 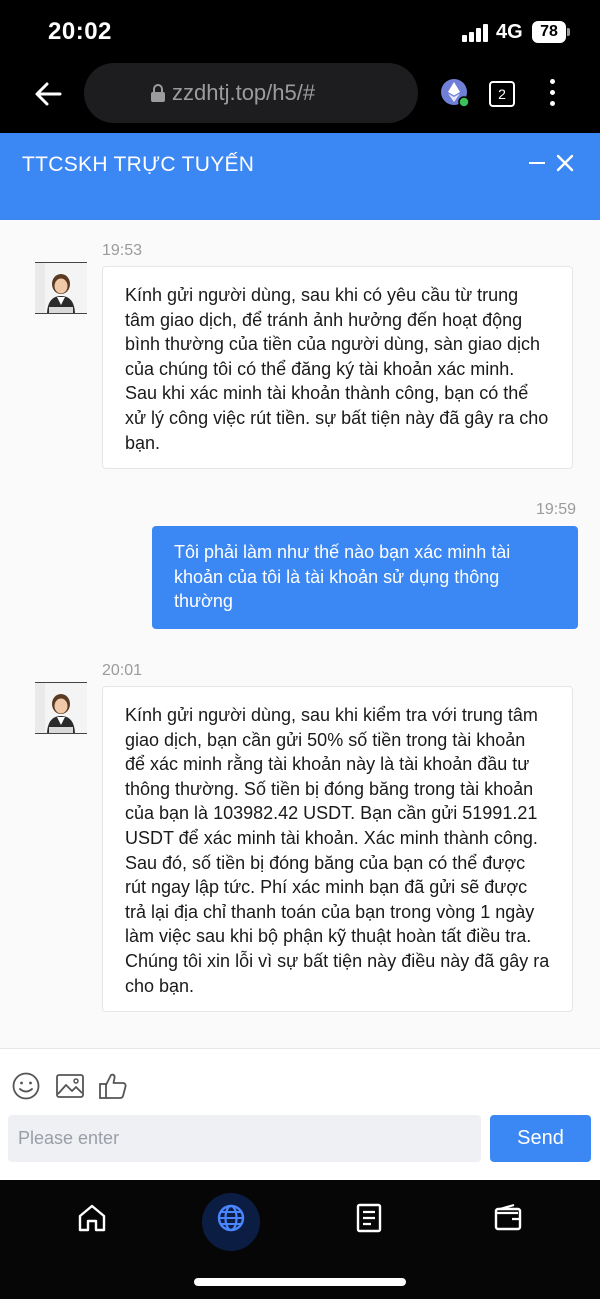 What do you see at coordinates (158, 93) in the screenshot?
I see `lock-icon` at bounding box center [158, 93].